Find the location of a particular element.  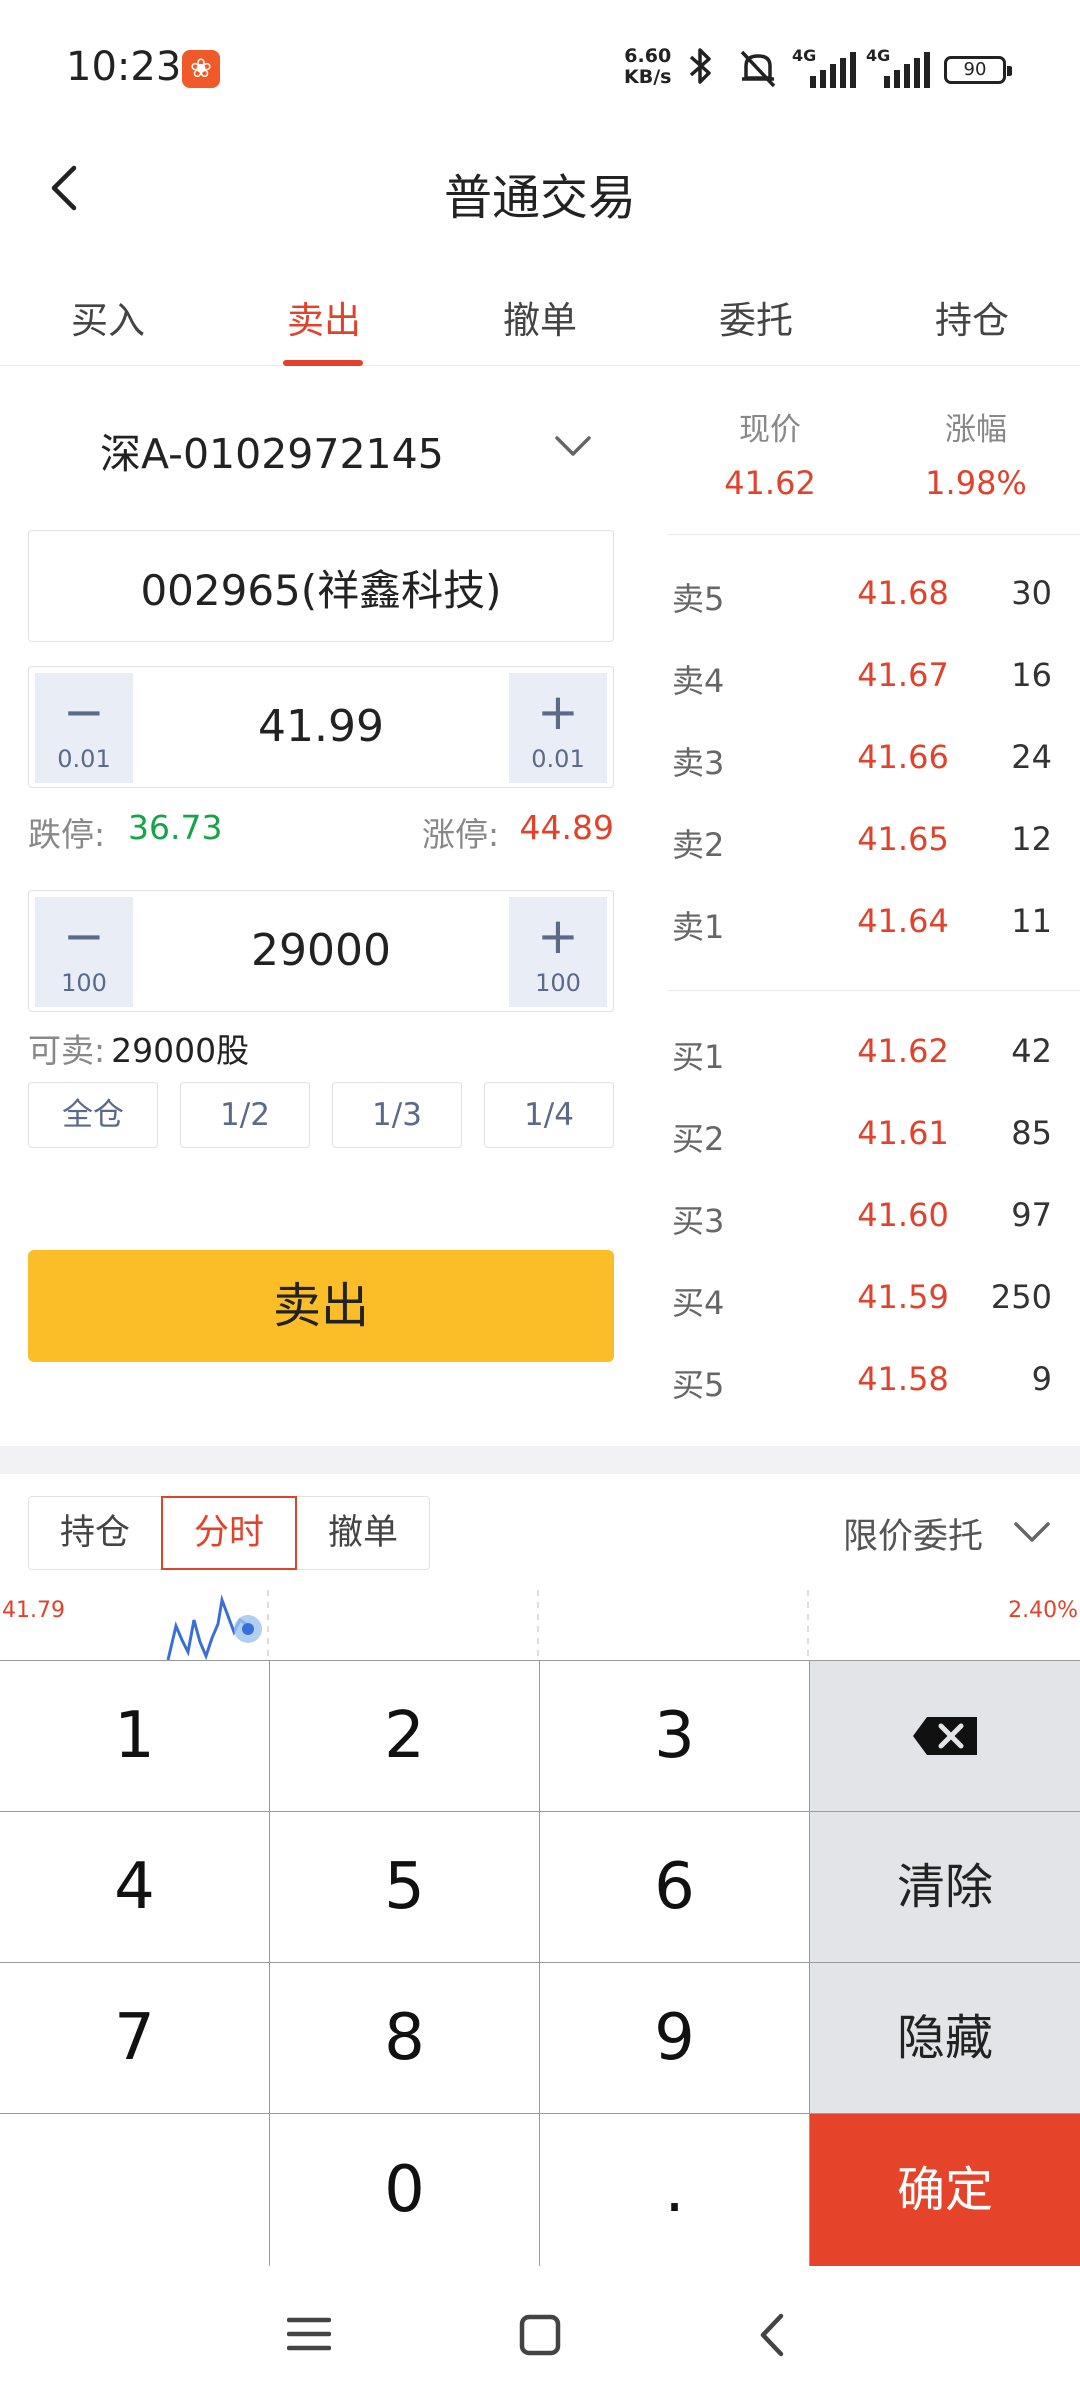

bid-row: 买4 41.59 250 is located at coordinates (862, 1303).